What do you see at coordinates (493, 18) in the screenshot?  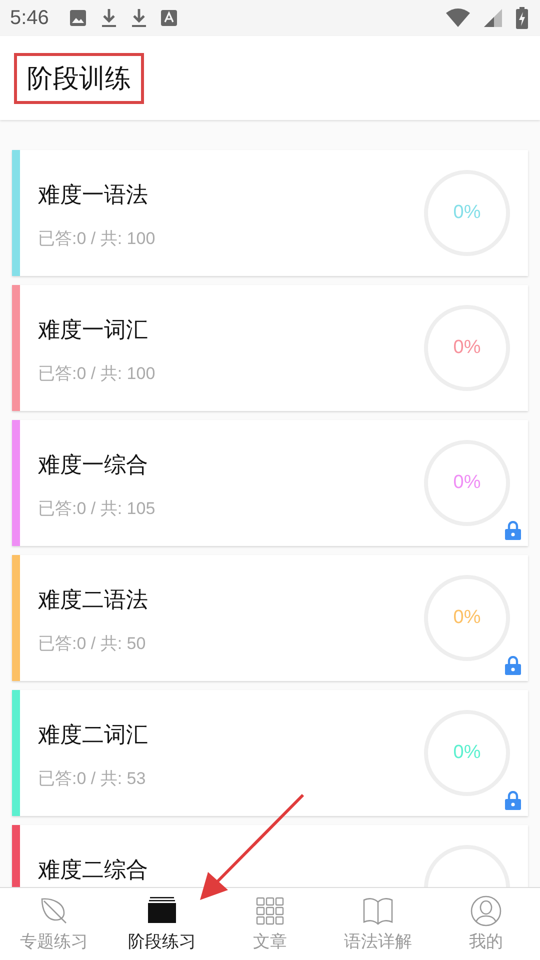 I see `signal-icon` at bounding box center [493, 18].